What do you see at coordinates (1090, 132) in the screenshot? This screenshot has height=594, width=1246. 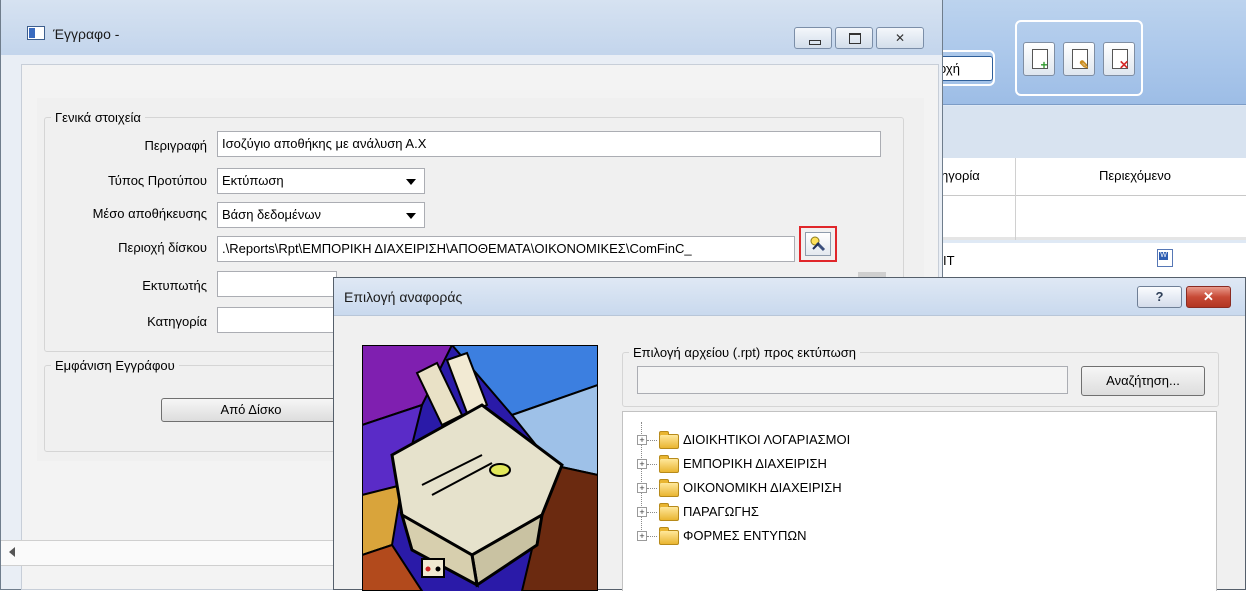 I see `background-subheader` at bounding box center [1090, 132].